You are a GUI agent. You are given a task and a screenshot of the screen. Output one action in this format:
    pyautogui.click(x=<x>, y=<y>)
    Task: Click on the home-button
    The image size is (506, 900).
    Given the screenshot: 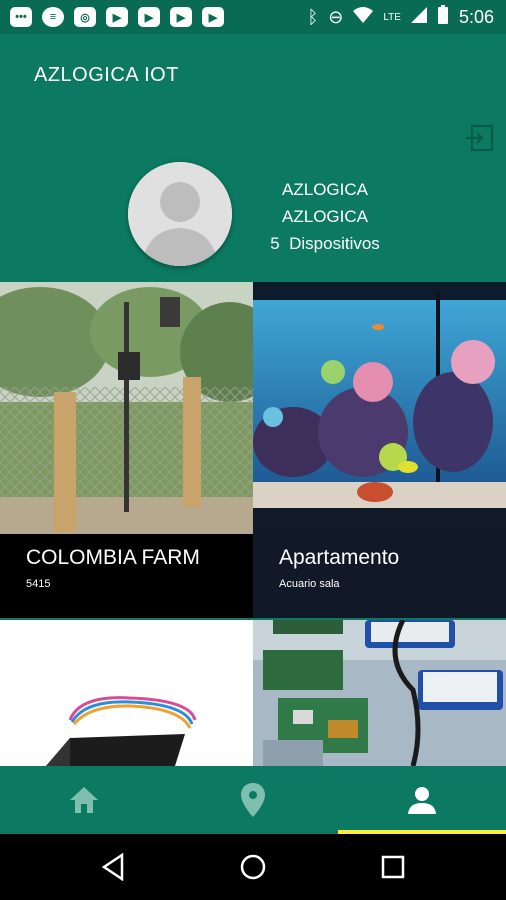 What is the action you would take?
    pyautogui.click(x=253, y=867)
    